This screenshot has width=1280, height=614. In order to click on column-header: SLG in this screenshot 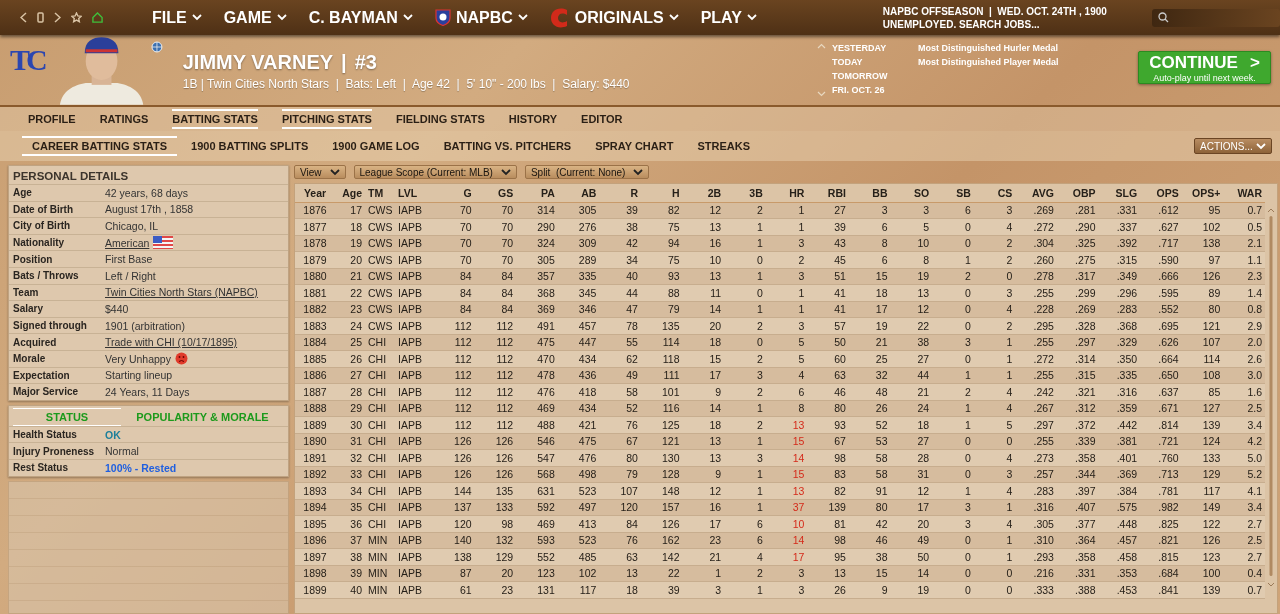, I will do `click(1119, 193)`.